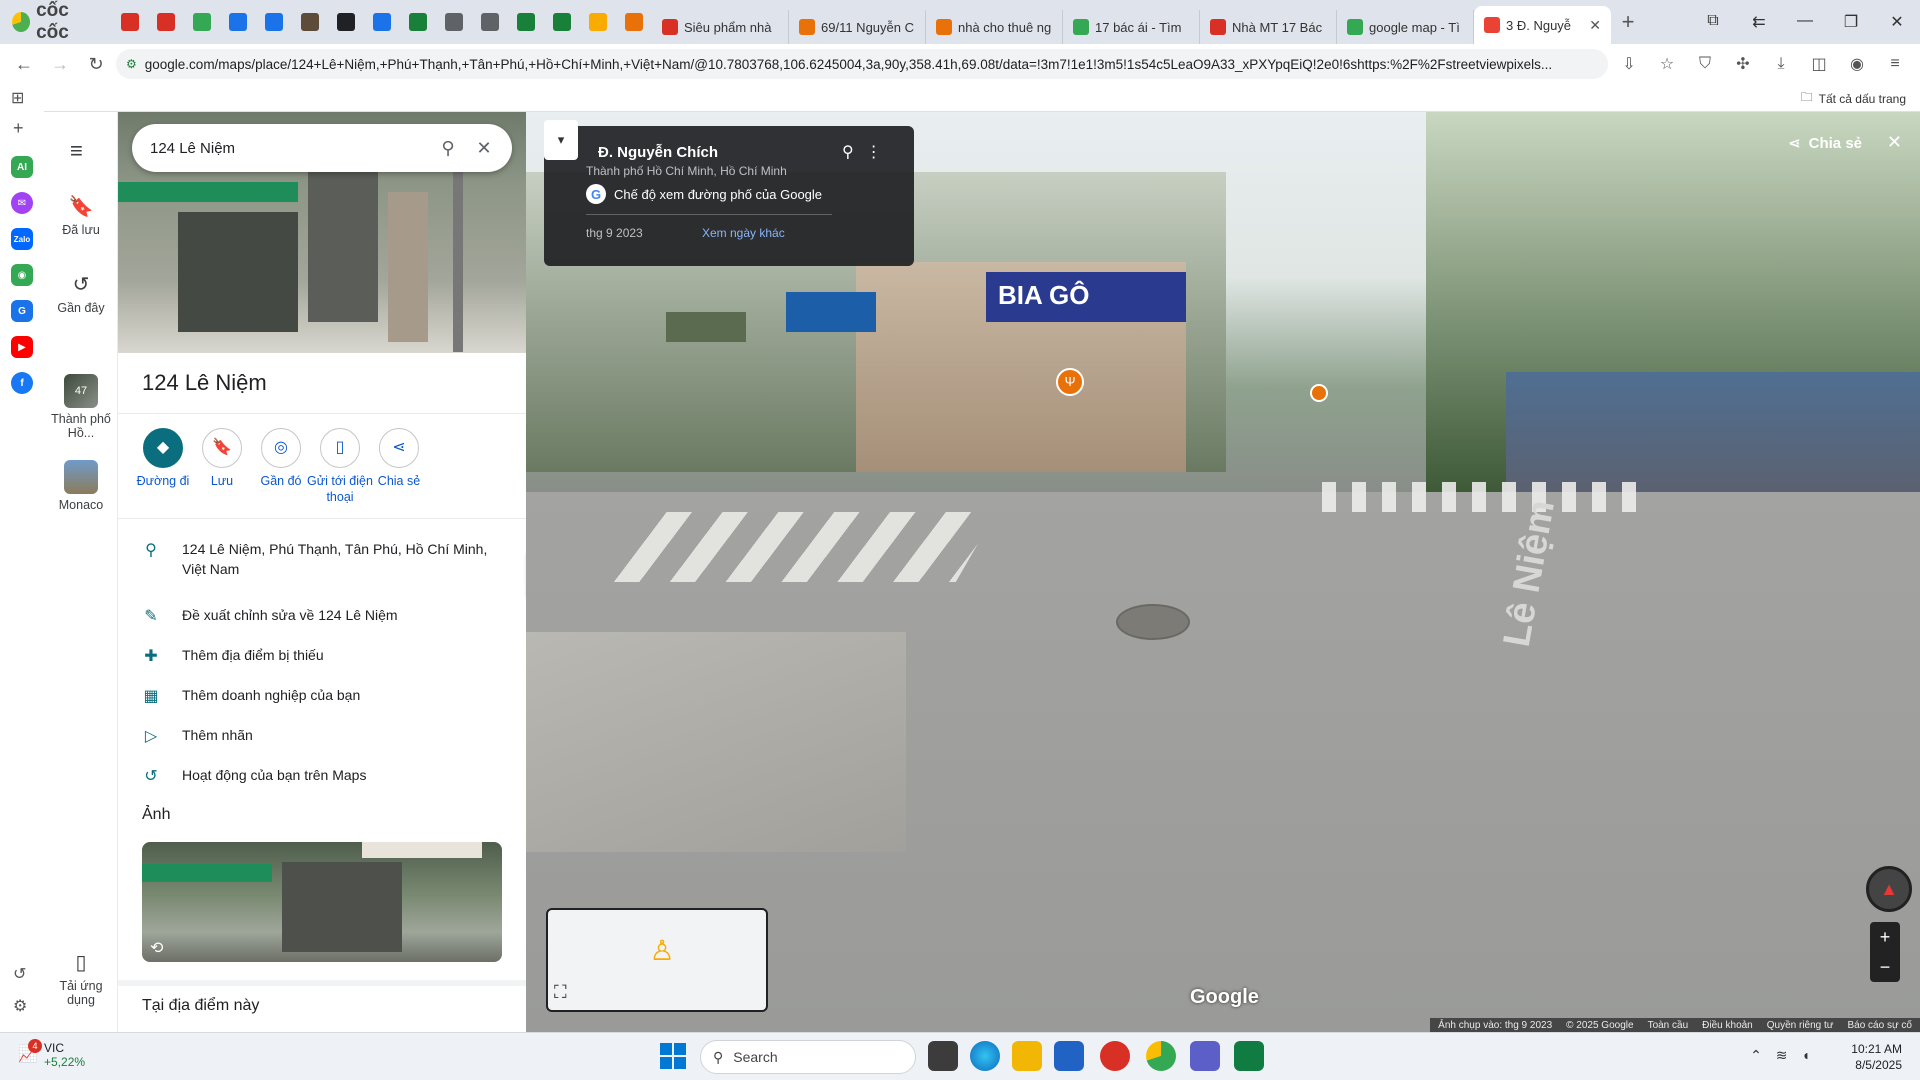 This screenshot has height=1080, width=1920. Describe the element at coordinates (1885, 967) in the screenshot. I see `zoom-out-button: −` at that location.